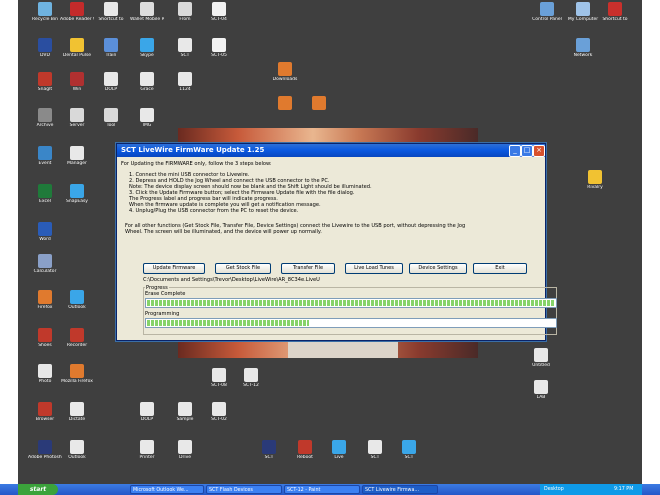 Image resolution: width=660 pixels, height=495 pixels. What do you see at coordinates (45, 412) in the screenshot?
I see `desktop-icon: Browser` at bounding box center [45, 412].